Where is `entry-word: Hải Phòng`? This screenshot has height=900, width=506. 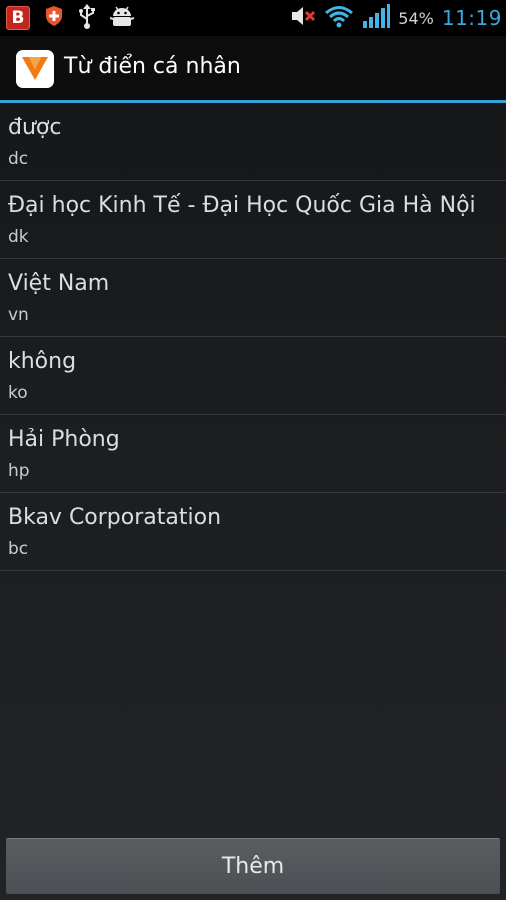 entry-word: Hải Phòng is located at coordinates (64, 439).